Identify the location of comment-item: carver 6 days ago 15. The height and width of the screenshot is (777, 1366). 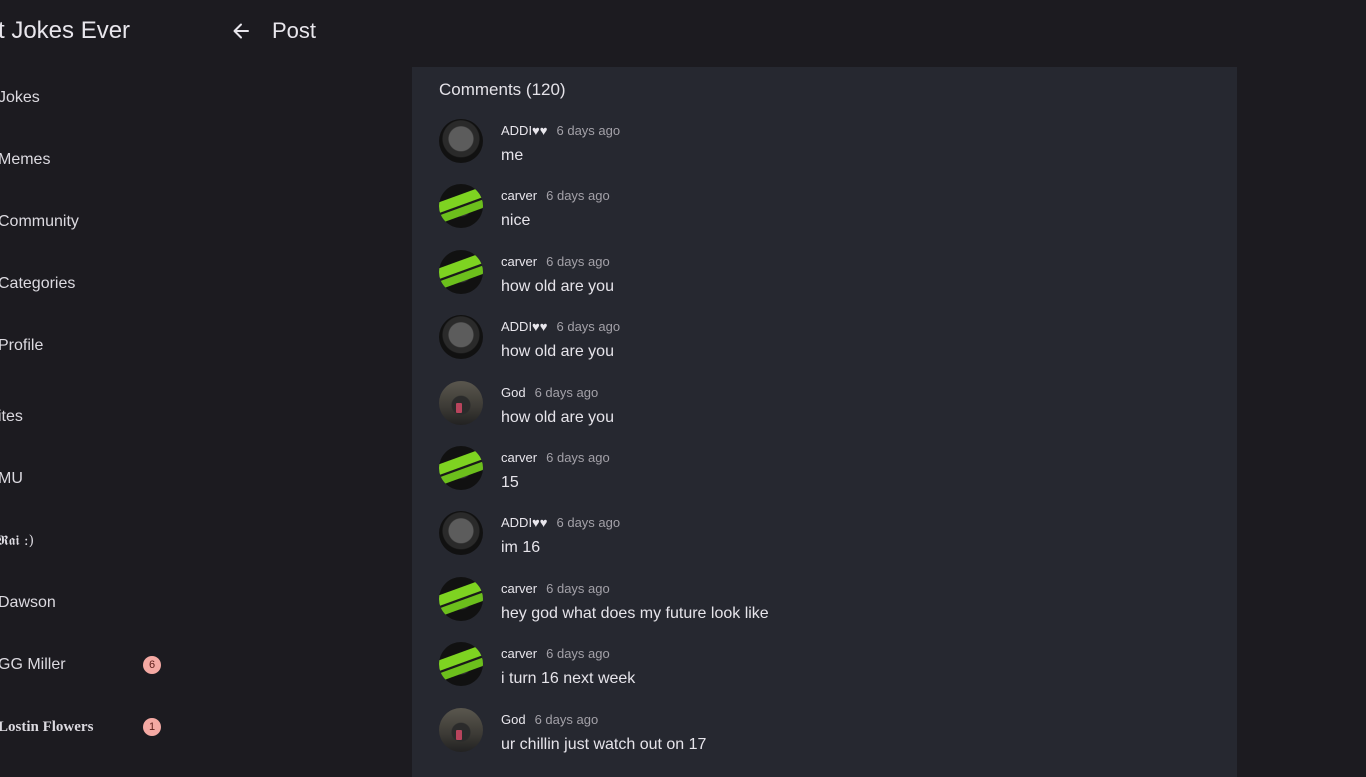
(819, 471).